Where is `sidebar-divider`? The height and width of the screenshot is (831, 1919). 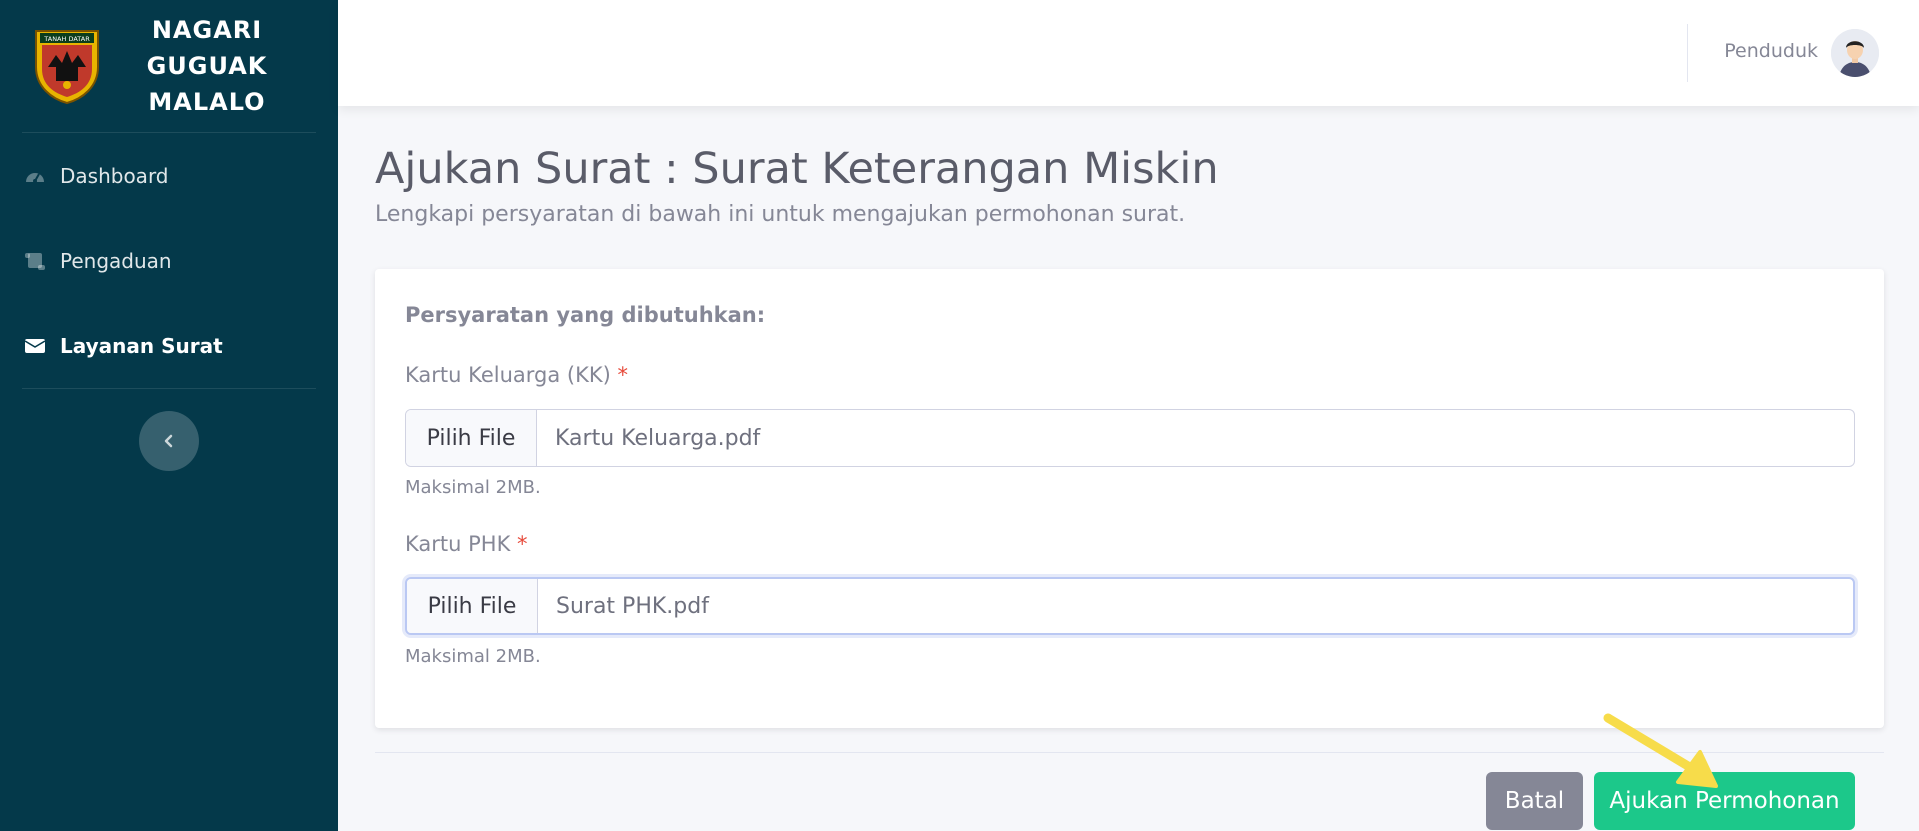 sidebar-divider is located at coordinates (169, 388).